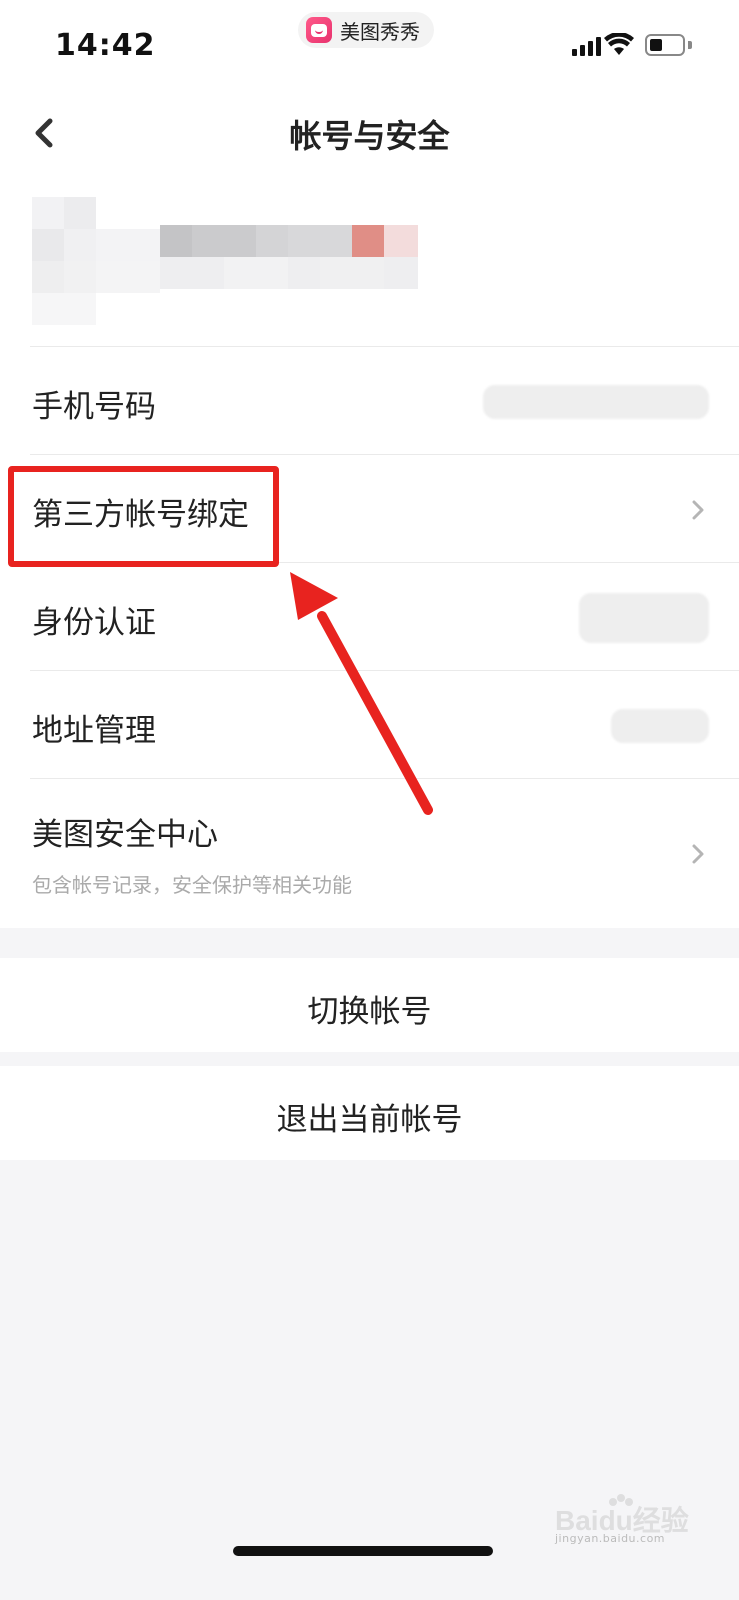 The height and width of the screenshot is (1600, 739). I want to click on home-indicator, so click(363, 1551).